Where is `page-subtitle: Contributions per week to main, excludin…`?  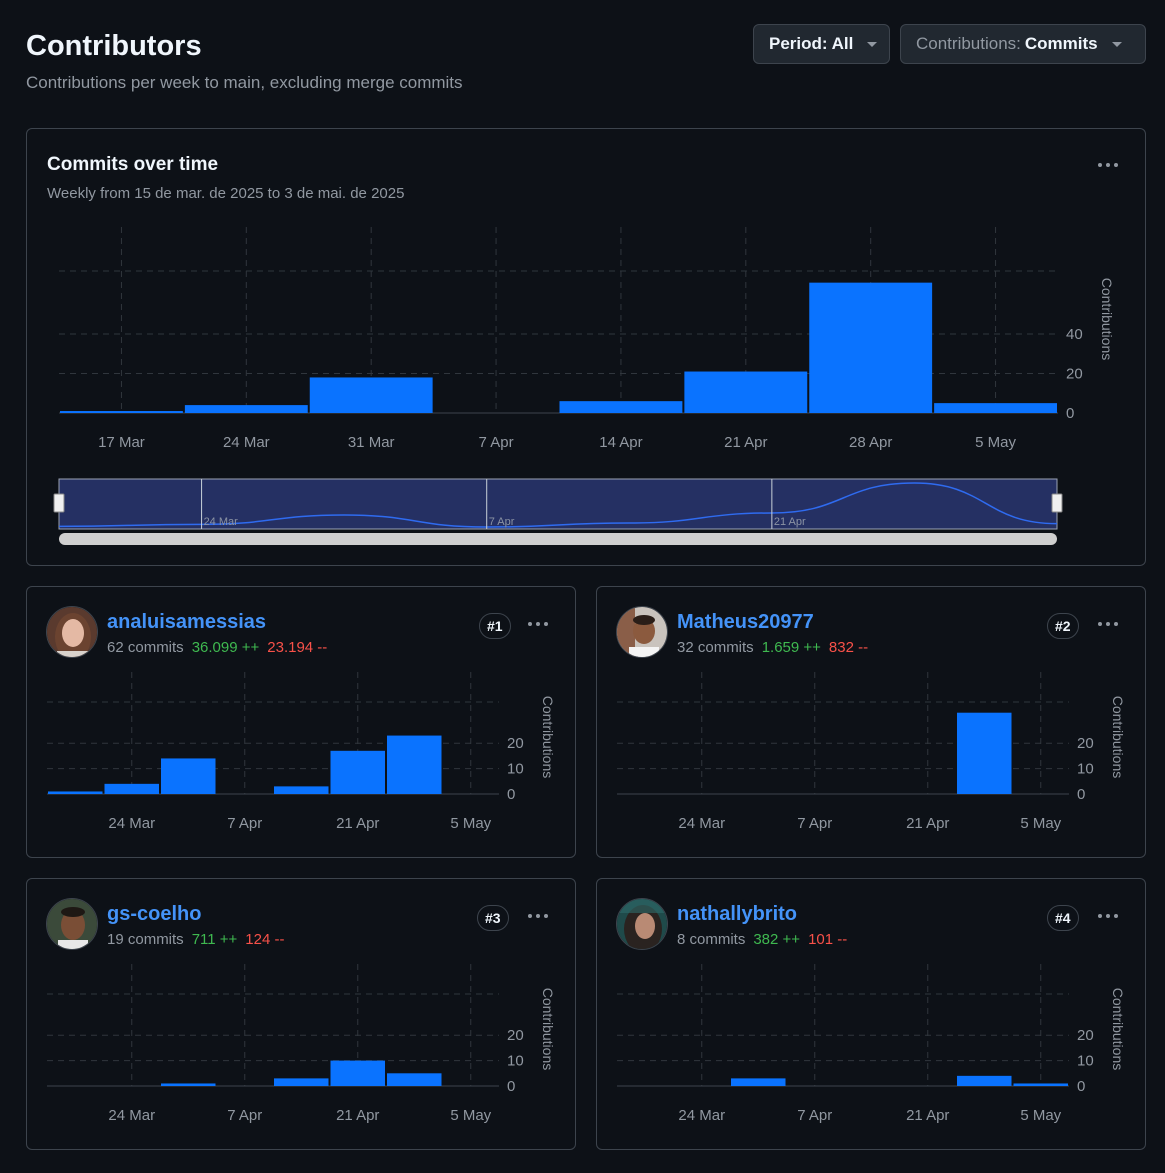
page-subtitle: Contributions per week to main, excludin… is located at coordinates (244, 82).